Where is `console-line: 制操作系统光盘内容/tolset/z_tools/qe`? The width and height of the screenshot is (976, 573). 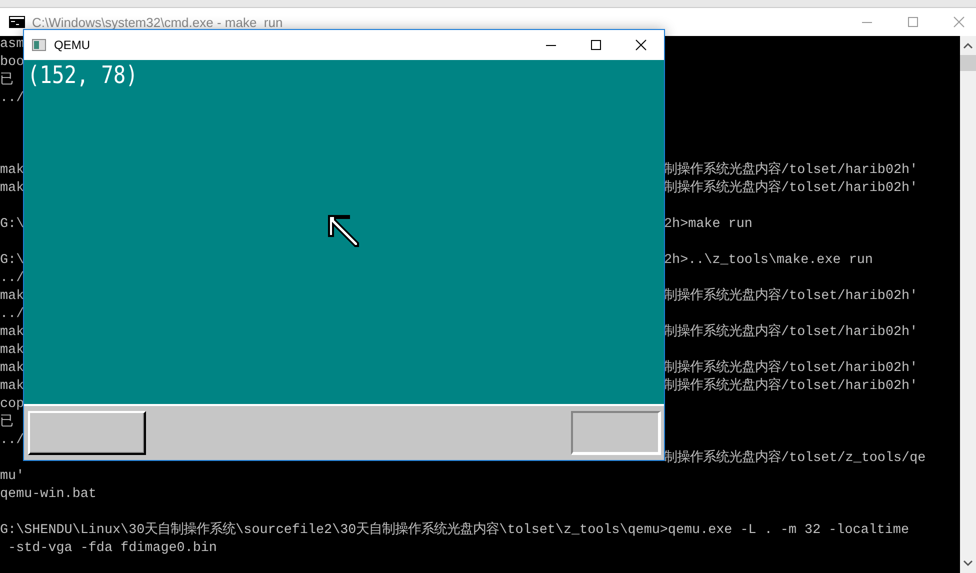 console-line: 制操作系统光盘内容/tolset/z_tools/qe is located at coordinates (795, 459).